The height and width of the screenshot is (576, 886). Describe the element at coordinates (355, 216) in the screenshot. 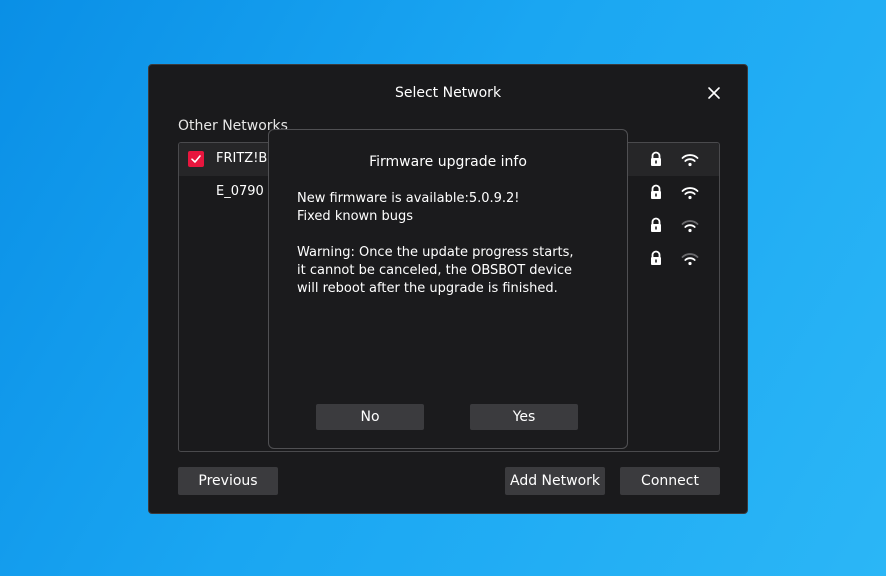

I see `fixed-bugs-text: Fixed known bugs` at that location.